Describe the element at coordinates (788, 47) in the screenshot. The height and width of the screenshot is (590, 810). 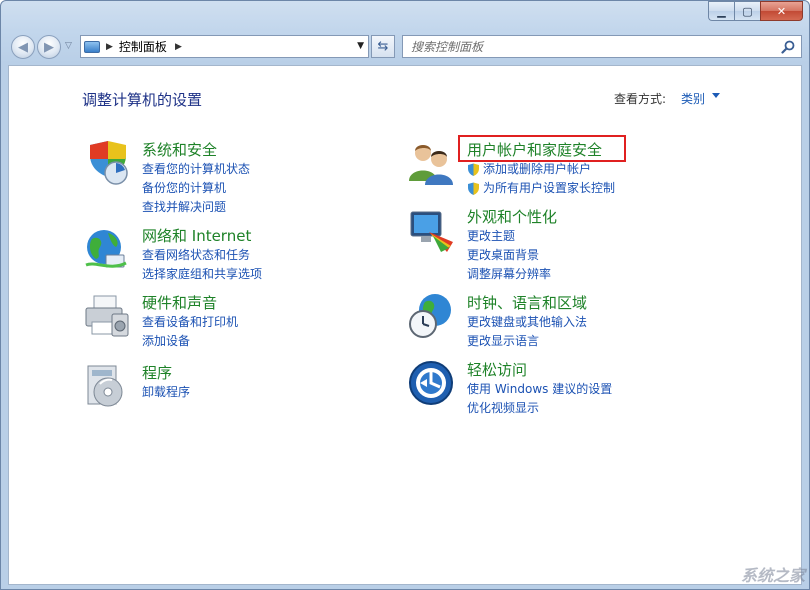
I see `search-icon` at that location.